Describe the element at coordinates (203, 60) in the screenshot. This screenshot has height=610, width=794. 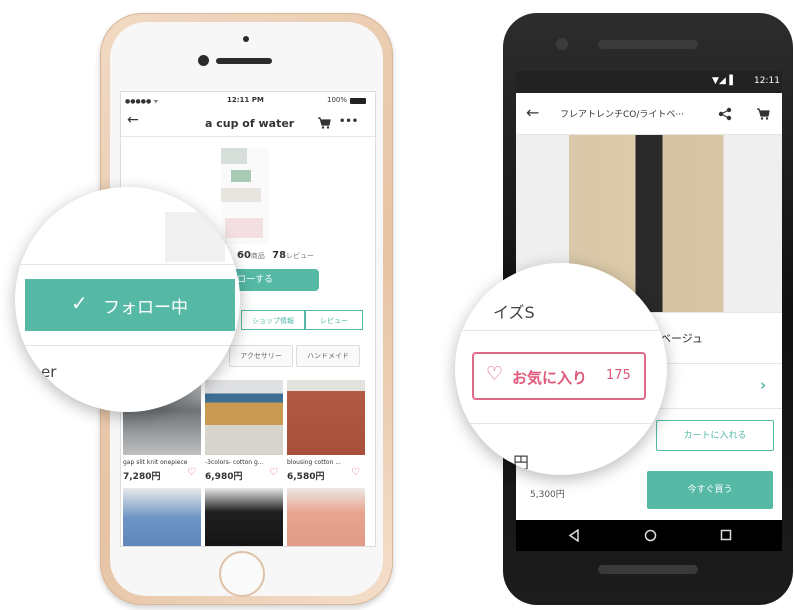
I see `iphone-camera` at that location.